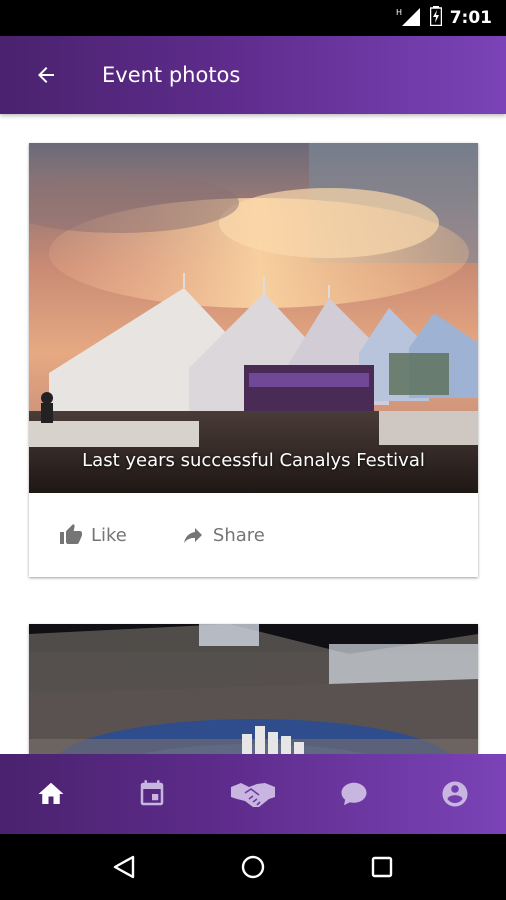  Describe the element at coordinates (71, 534) in the screenshot. I see `thumb-up-icon` at that location.